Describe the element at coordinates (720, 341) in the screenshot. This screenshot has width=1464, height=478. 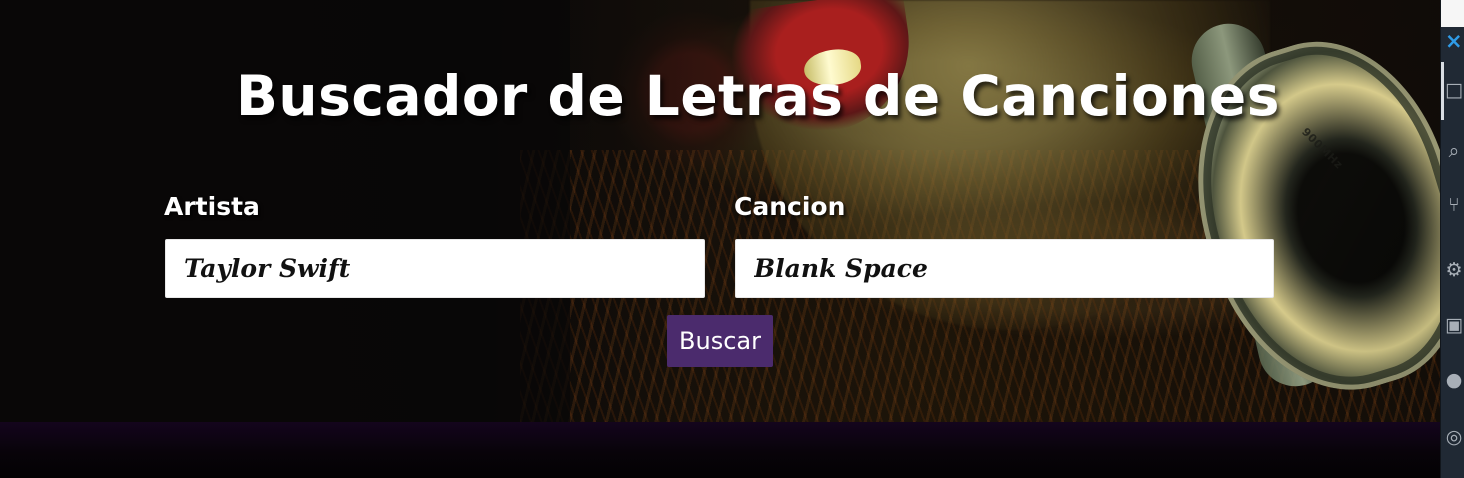
I see `search-button: Buscar` at that location.